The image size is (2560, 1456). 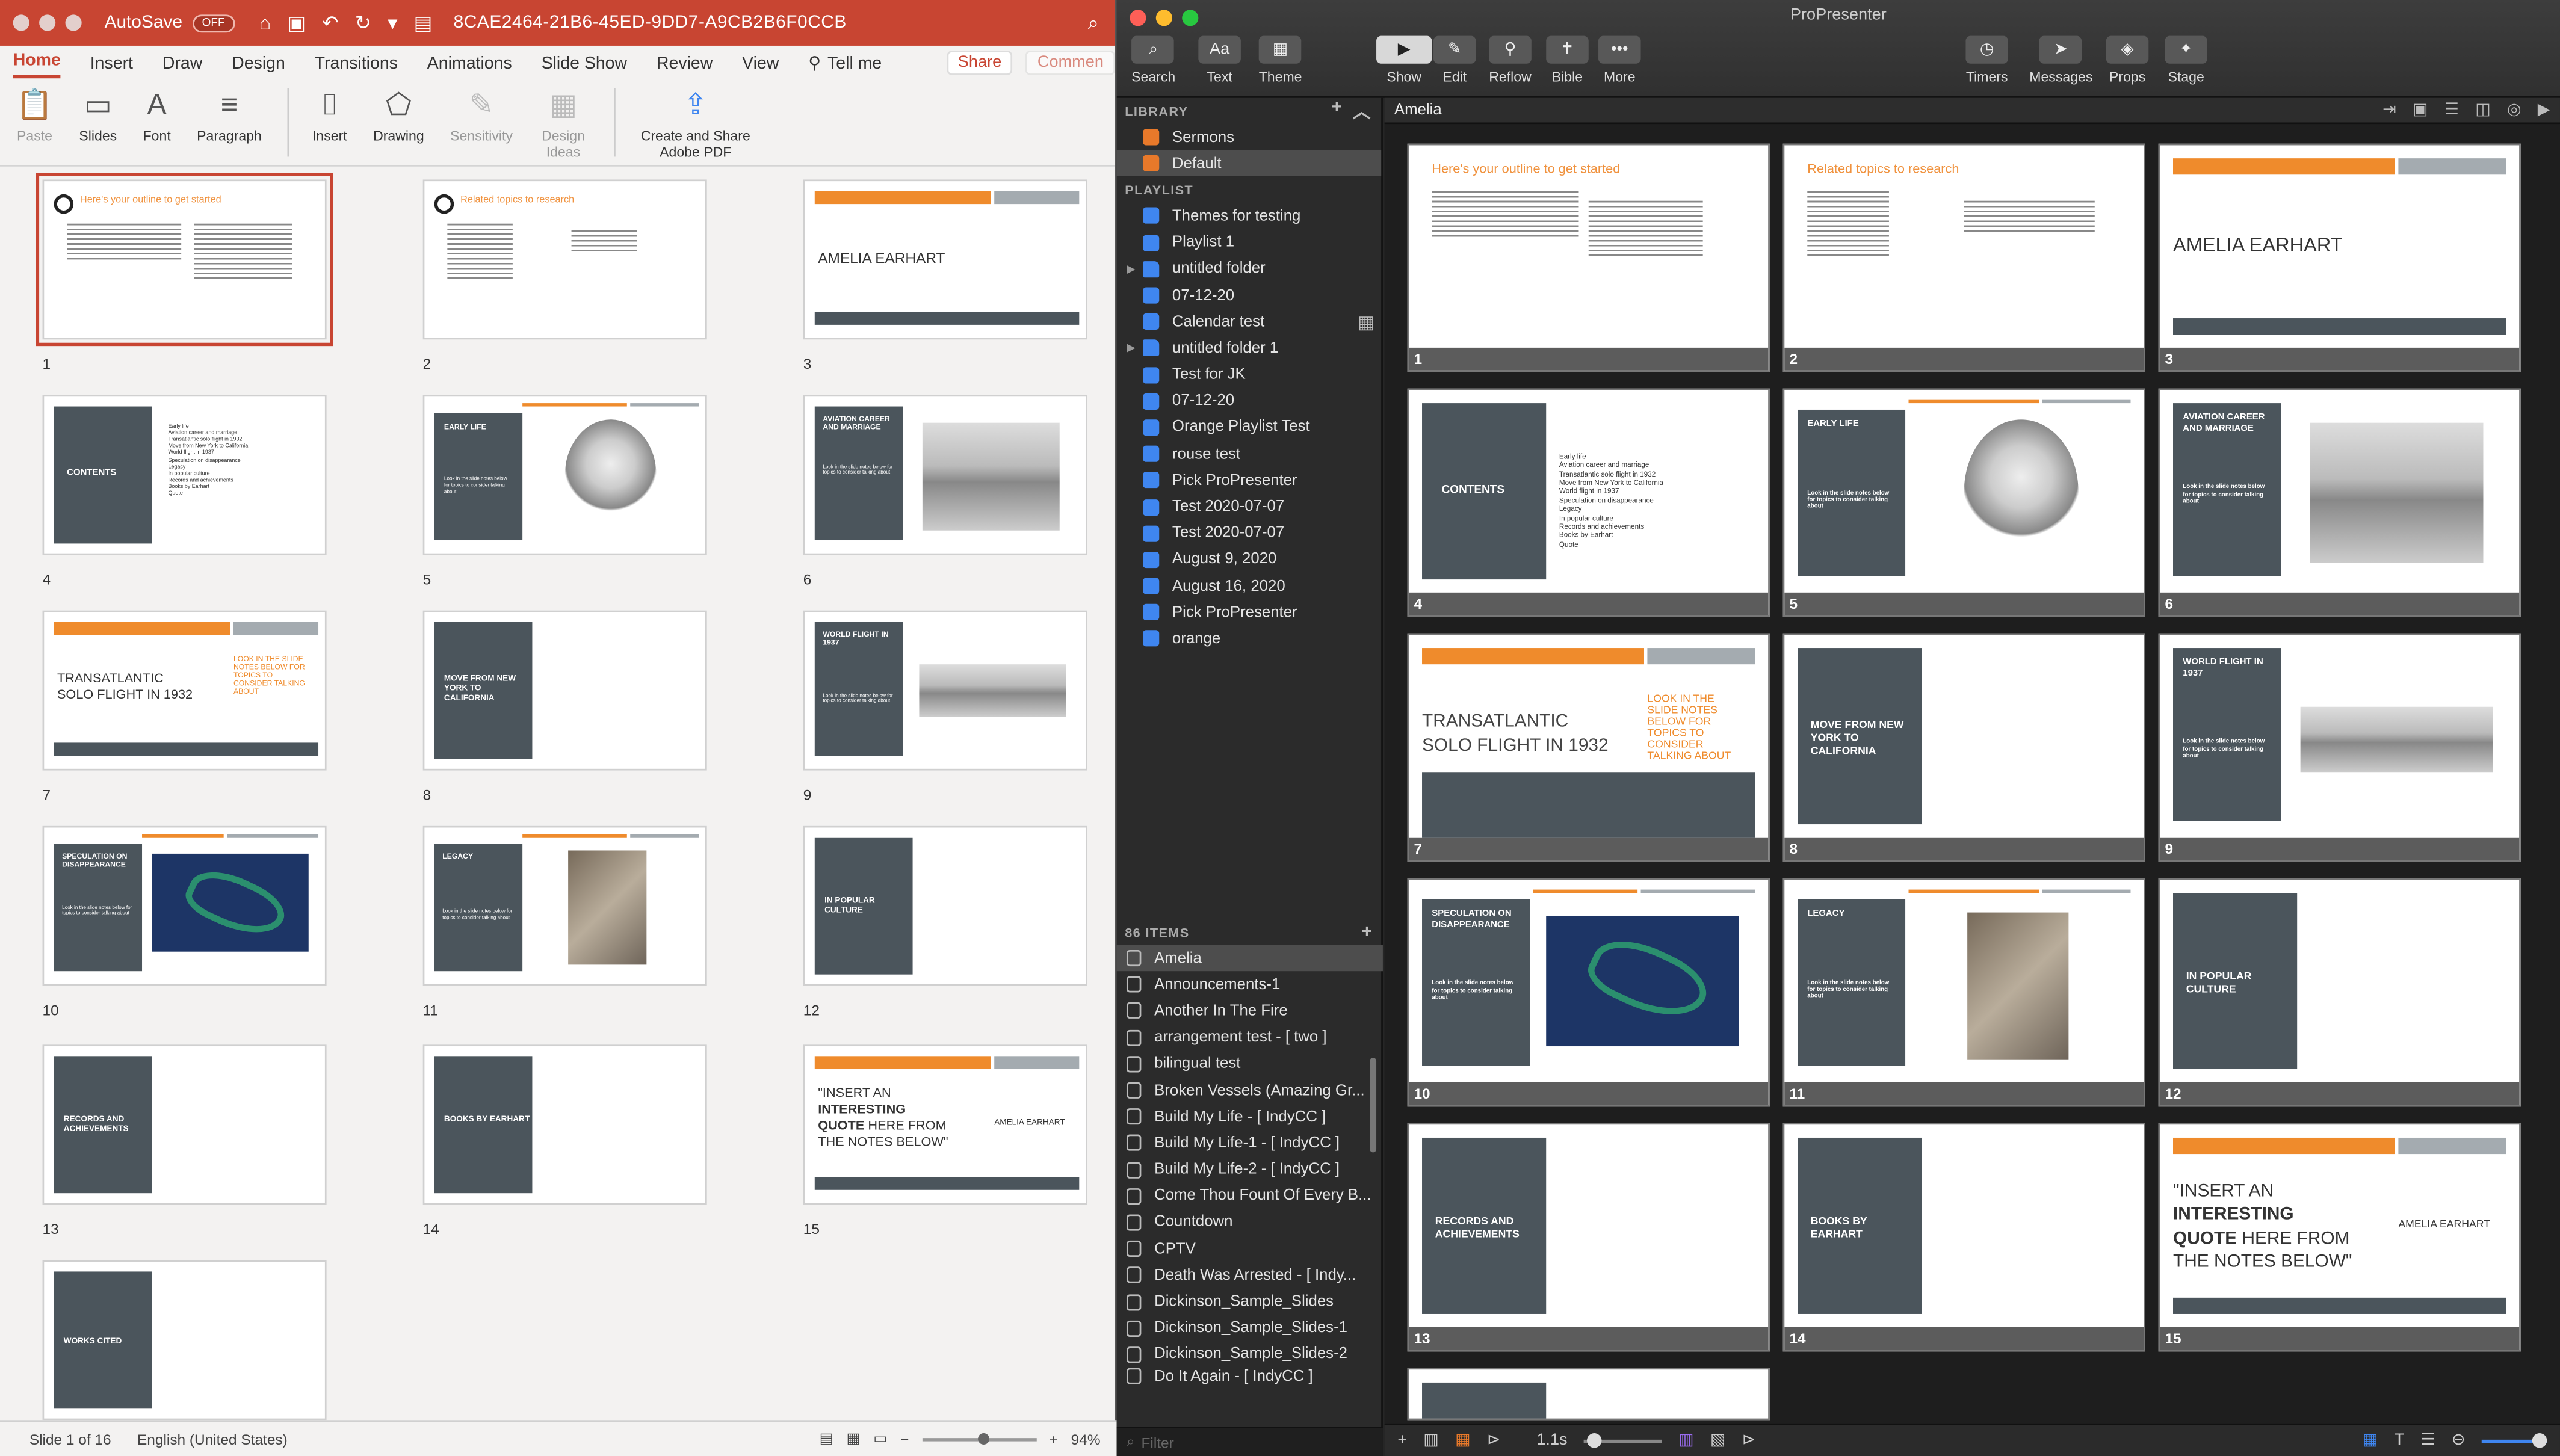 What do you see at coordinates (2370, 1440) in the screenshot?
I see `grid-layout-icon: ▦` at bounding box center [2370, 1440].